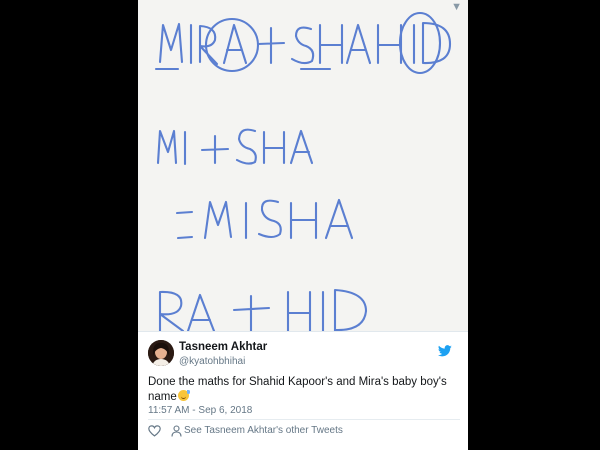  What do you see at coordinates (200, 410) in the screenshot?
I see `tweet-timestamp: 11:57 AM - Sep 6, 2018` at bounding box center [200, 410].